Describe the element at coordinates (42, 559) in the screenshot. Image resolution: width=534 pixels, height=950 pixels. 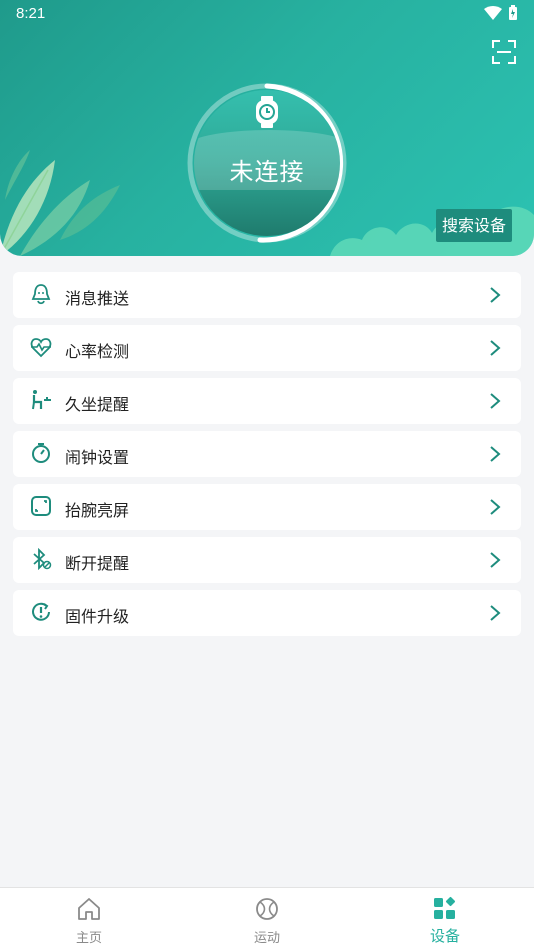
I see `bluetooth-icon` at that location.